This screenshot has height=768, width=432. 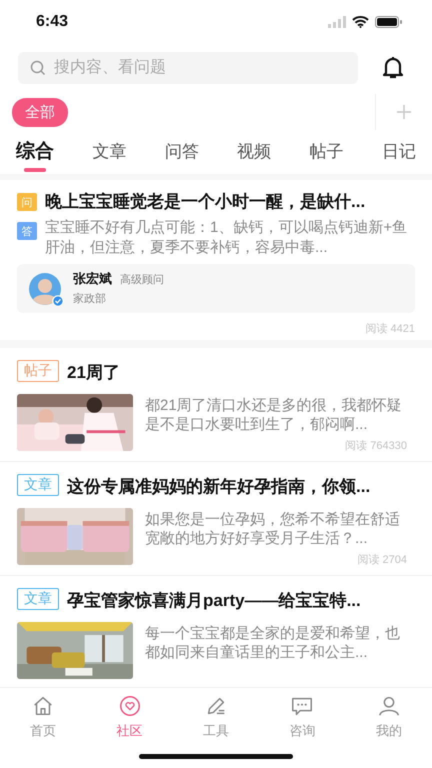 What do you see at coordinates (89, 299) in the screenshot?
I see `expert-department: 家政部` at bounding box center [89, 299].